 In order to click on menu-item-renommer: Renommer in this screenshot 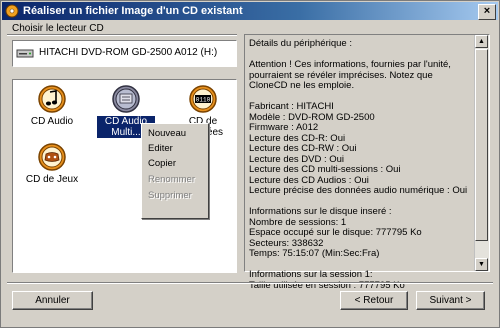, I will do `click(171, 179)`.